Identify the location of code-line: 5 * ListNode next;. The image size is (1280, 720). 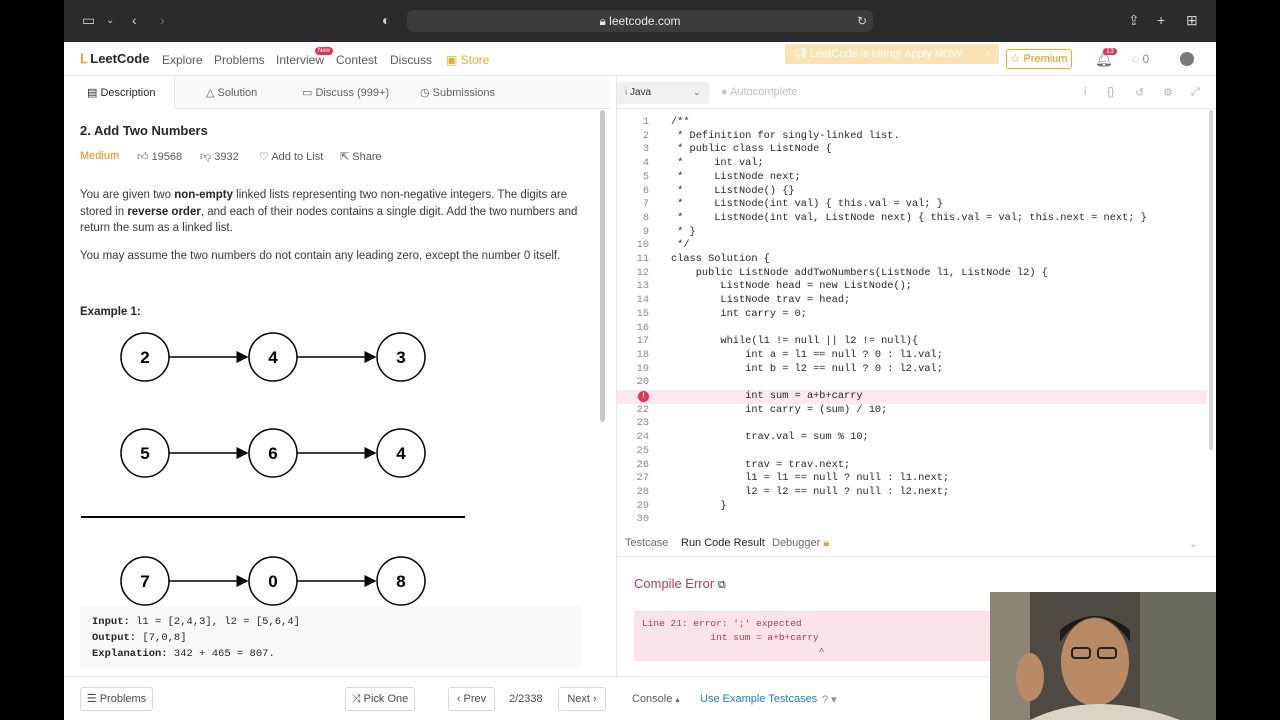
(912, 178).